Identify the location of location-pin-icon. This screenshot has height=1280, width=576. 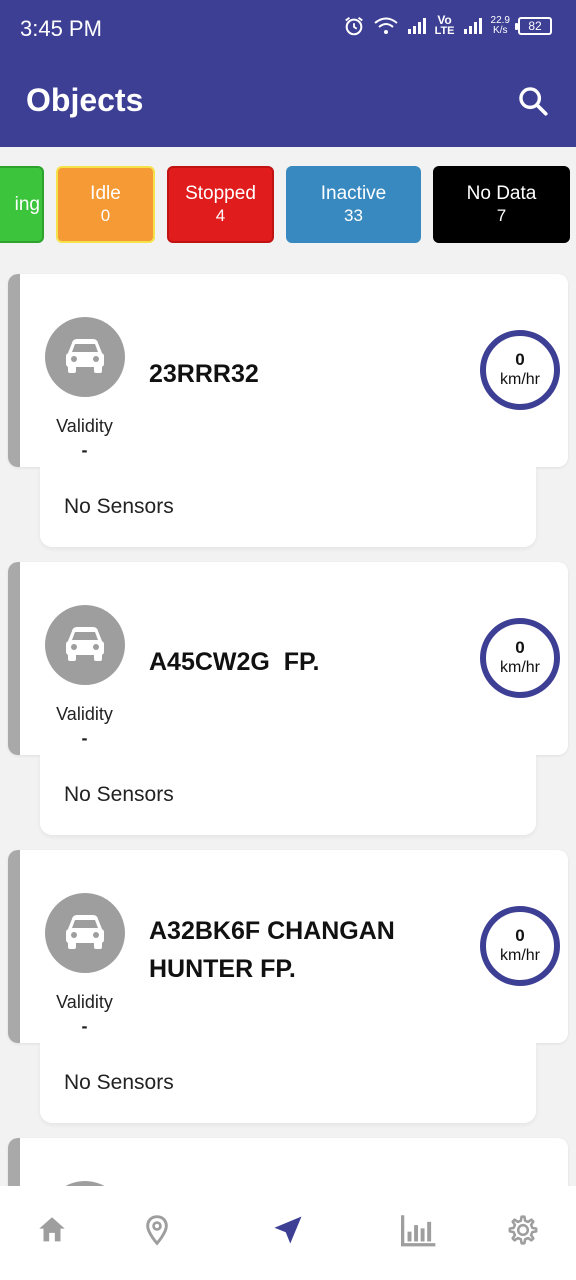
(157, 1230).